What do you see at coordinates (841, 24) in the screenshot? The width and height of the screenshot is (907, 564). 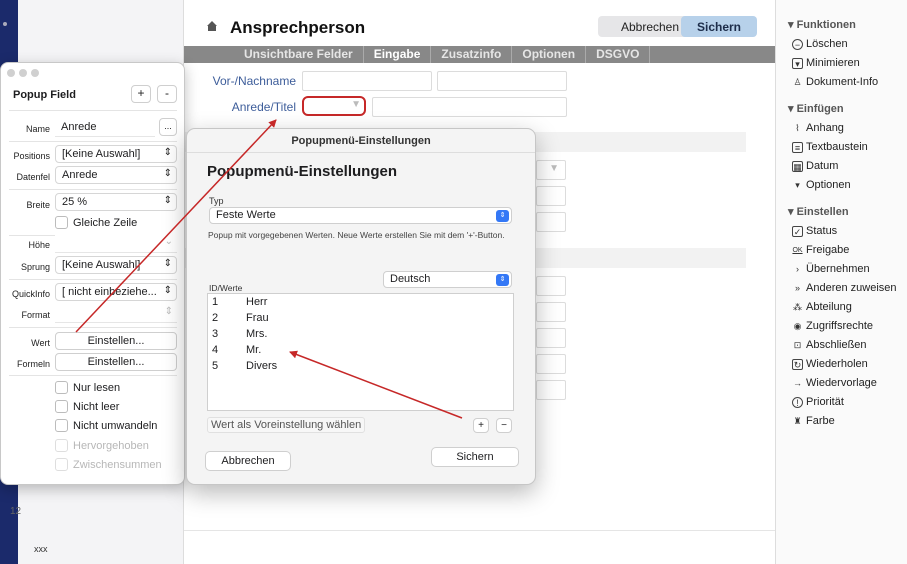 I see `sidebar-heading-funktionen: ▾ Funktionen` at bounding box center [841, 24].